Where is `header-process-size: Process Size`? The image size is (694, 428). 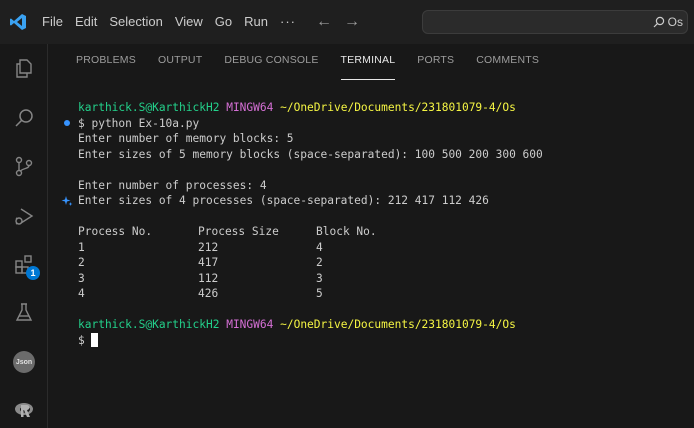
header-process-size: Process Size is located at coordinates (238, 231).